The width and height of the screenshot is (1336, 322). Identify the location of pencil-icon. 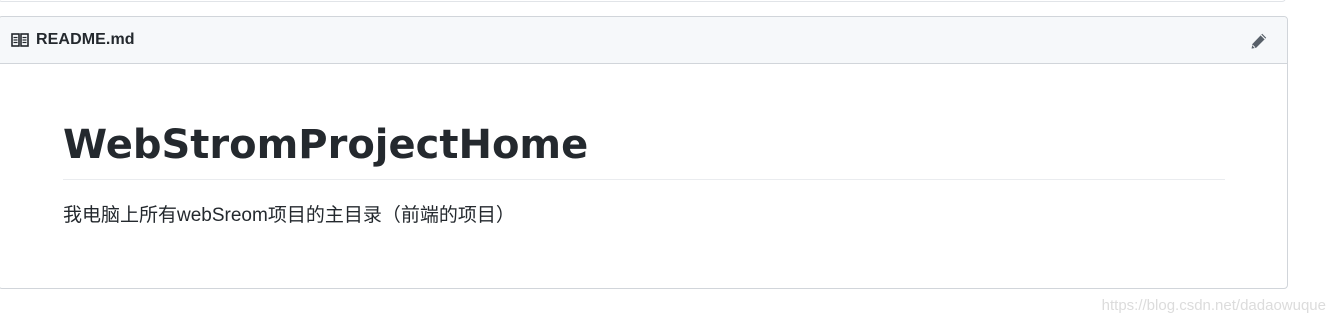
(1259, 41).